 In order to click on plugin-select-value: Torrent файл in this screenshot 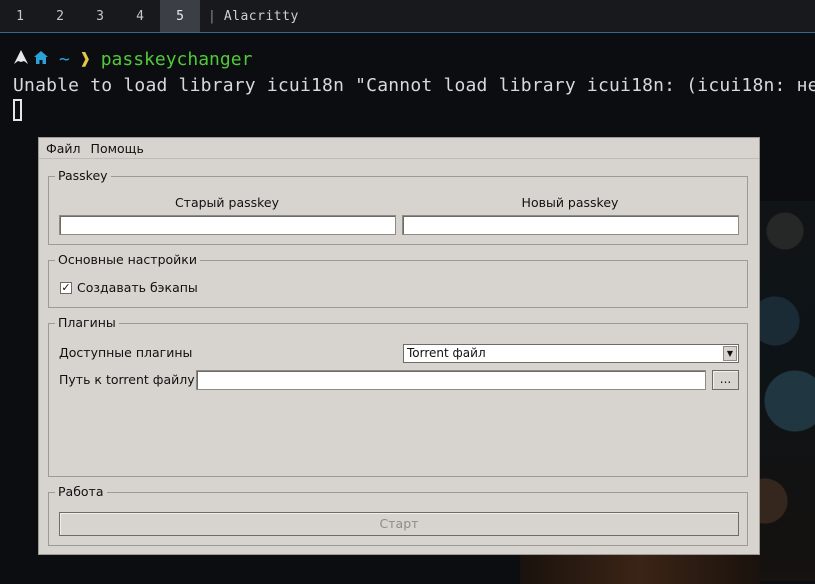, I will do `click(446, 353)`.